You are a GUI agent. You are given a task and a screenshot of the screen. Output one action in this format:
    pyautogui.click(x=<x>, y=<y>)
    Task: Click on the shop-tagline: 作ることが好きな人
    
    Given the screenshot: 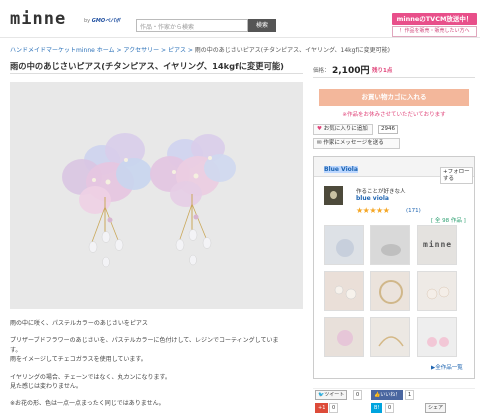 What is the action you would take?
    pyautogui.click(x=381, y=192)
    